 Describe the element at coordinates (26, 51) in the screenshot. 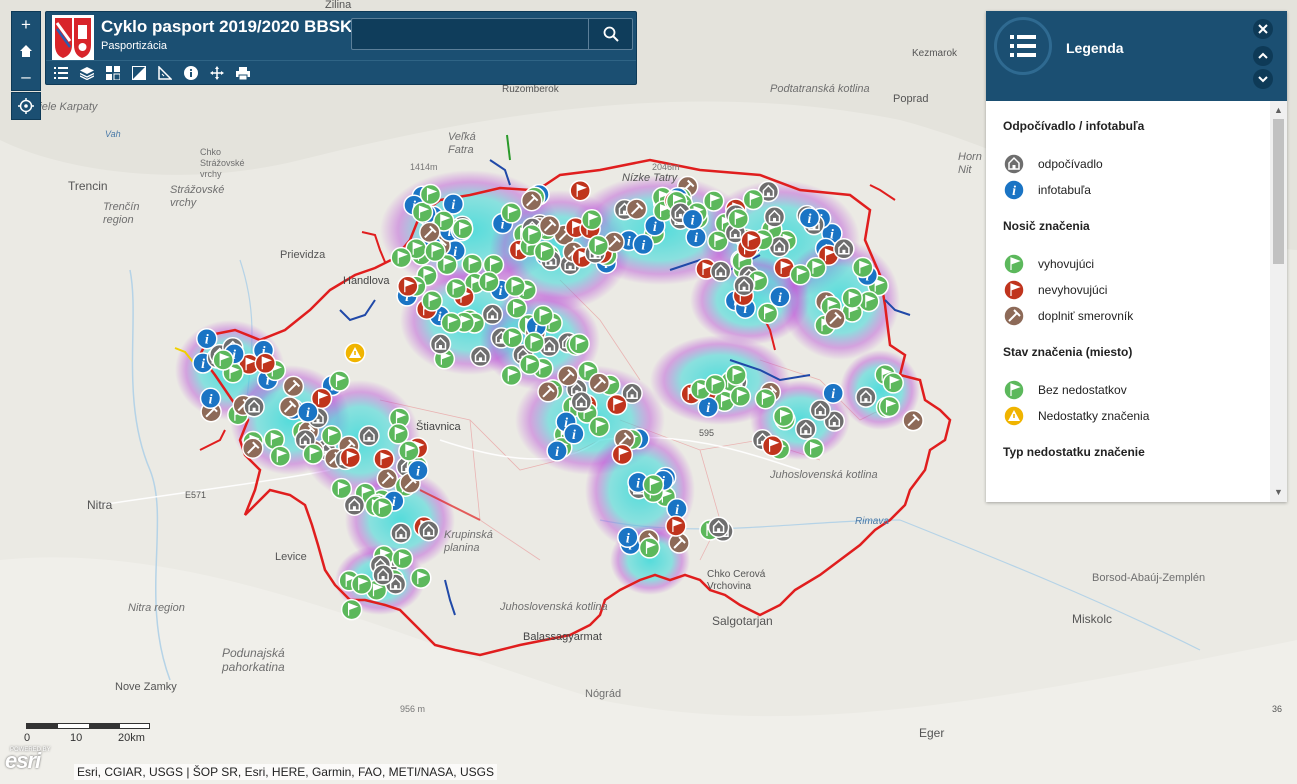

I see `home-button` at that location.